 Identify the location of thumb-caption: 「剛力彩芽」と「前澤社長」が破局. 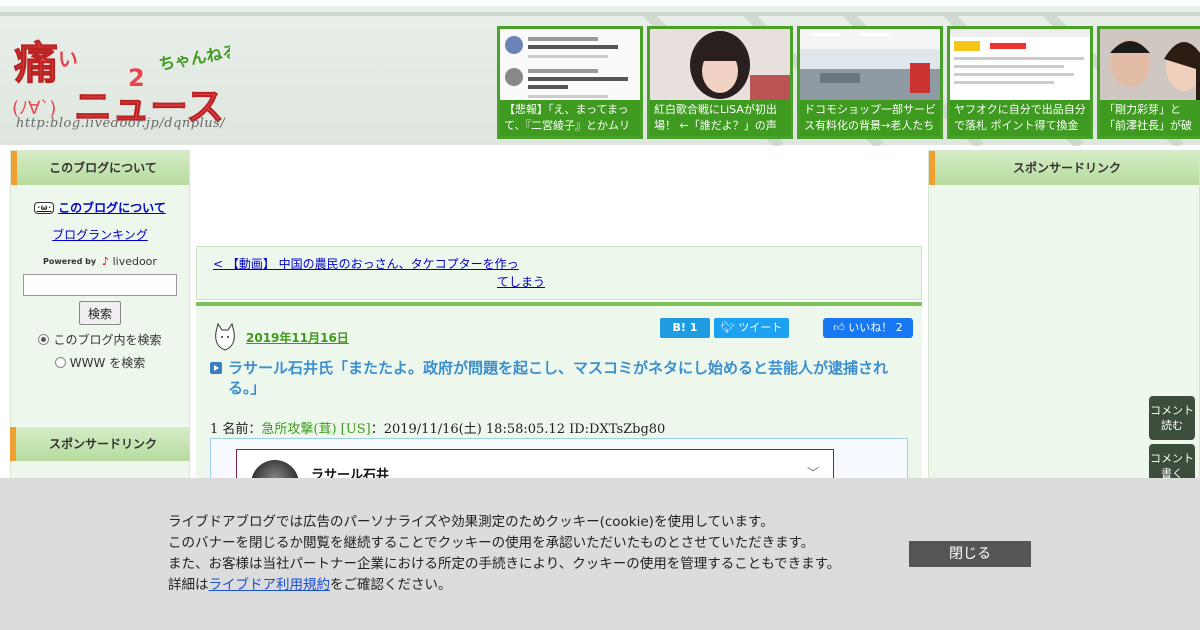
(1150, 118).